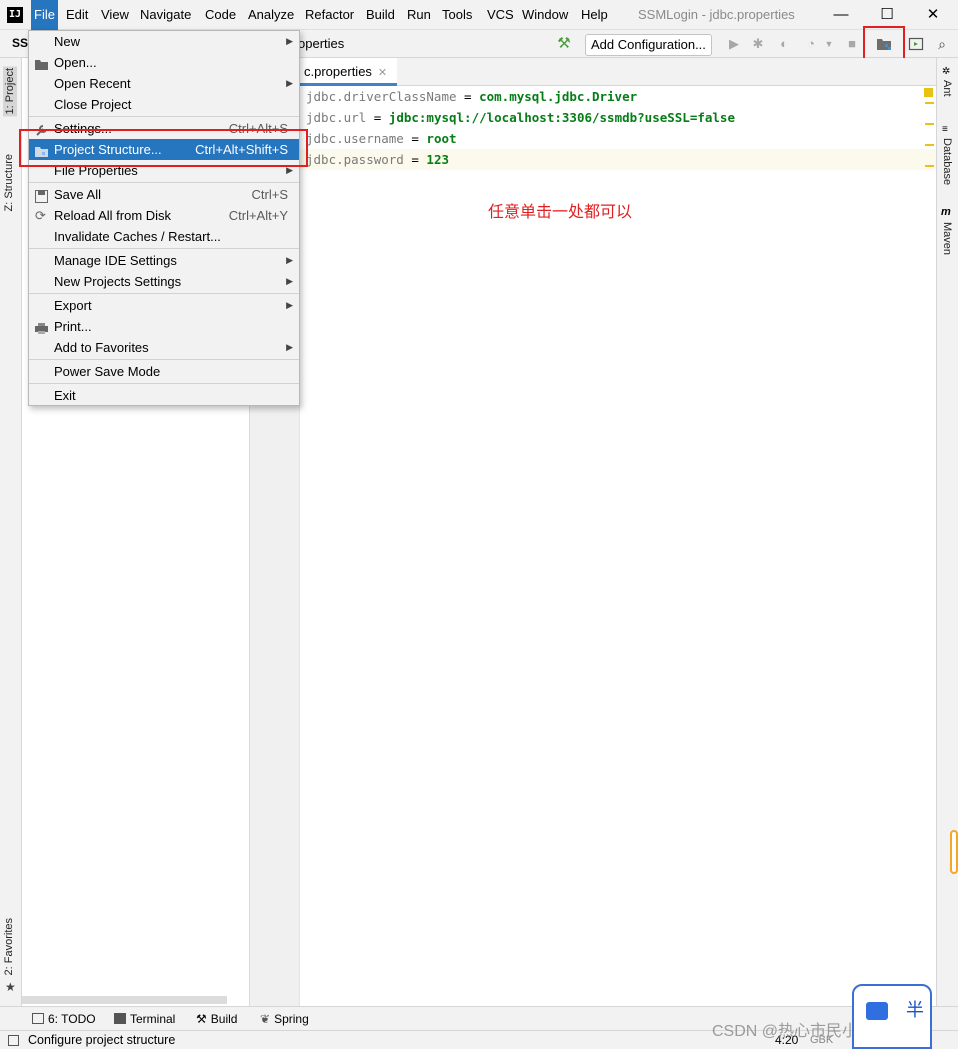 The image size is (958, 1049). What do you see at coordinates (164, 305) in the screenshot?
I see `menu-item-export: Export ▶` at bounding box center [164, 305].